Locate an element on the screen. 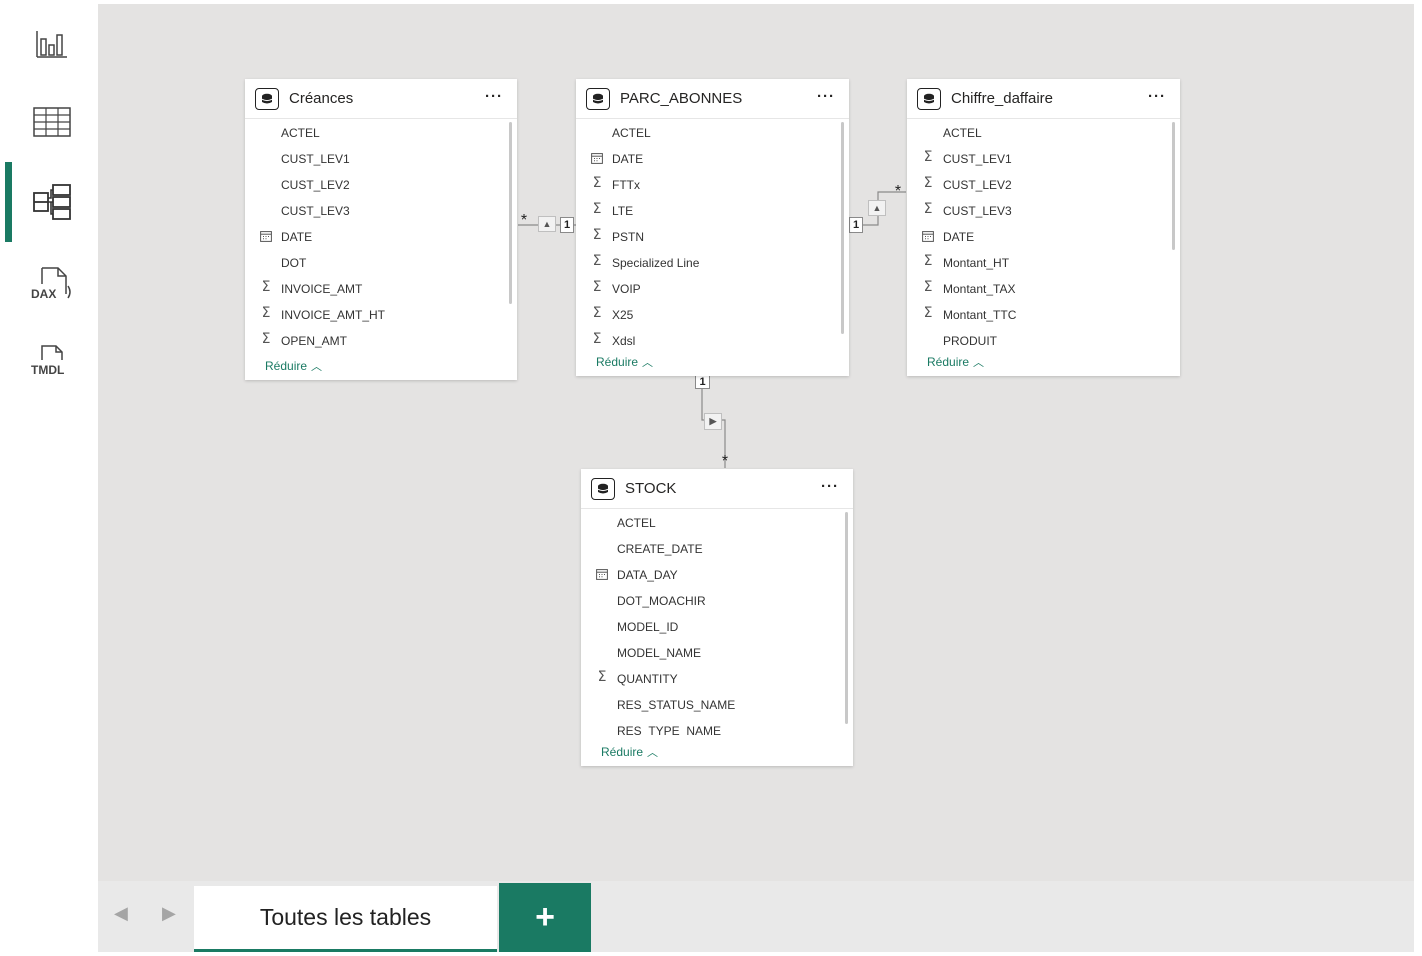 Image resolution: width=1422 pixels, height=956 pixels. field-row: Σ FTTx is located at coordinates (712, 185).